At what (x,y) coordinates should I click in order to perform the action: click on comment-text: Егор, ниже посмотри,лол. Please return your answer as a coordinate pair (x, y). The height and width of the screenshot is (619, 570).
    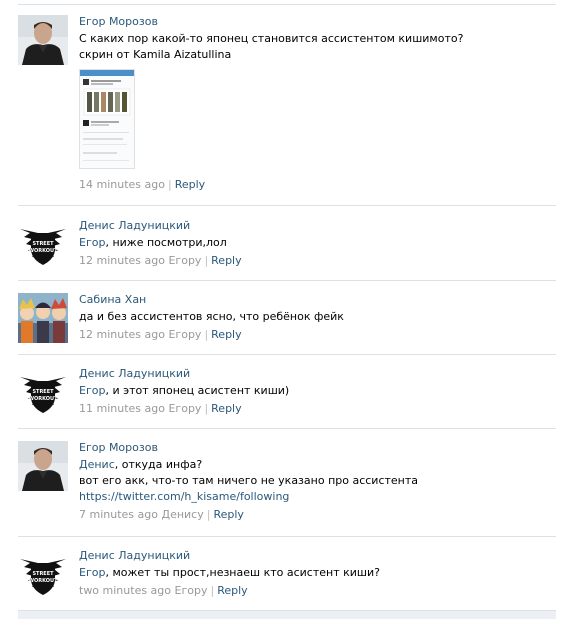
    Looking at the image, I should click on (314, 243).